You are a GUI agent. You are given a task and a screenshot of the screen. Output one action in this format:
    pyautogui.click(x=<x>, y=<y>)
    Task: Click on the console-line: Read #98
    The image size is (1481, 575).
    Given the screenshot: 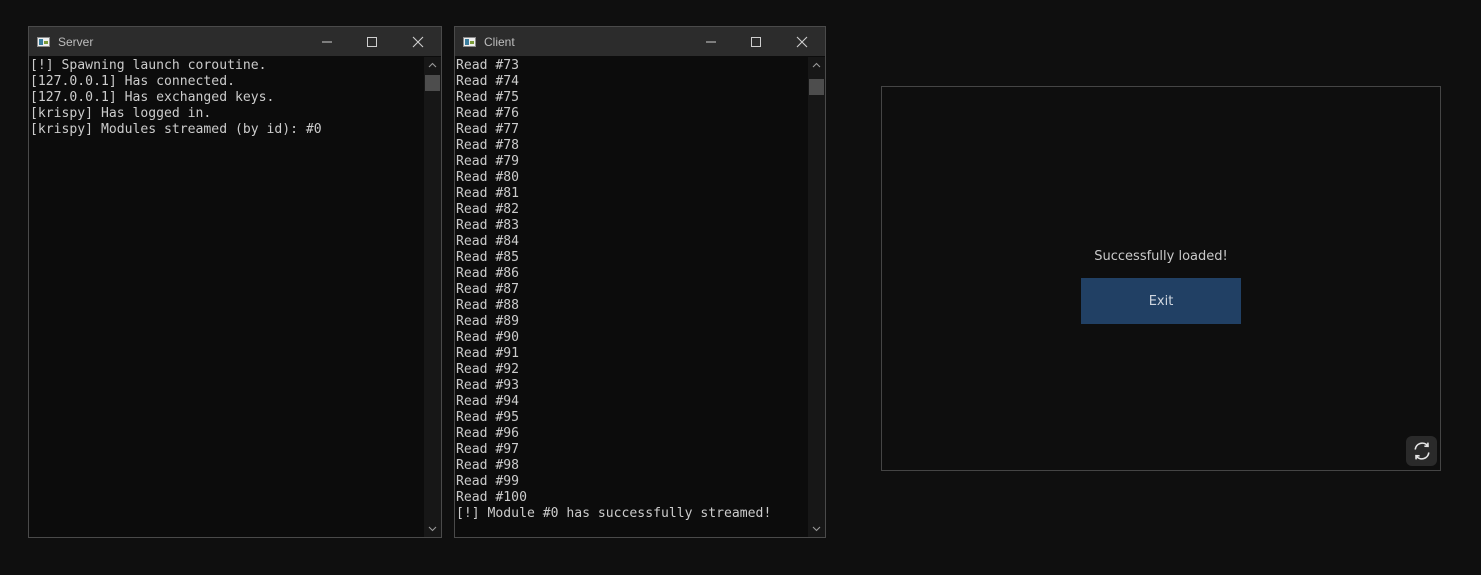 What is the action you would take?
    pyautogui.click(x=488, y=465)
    